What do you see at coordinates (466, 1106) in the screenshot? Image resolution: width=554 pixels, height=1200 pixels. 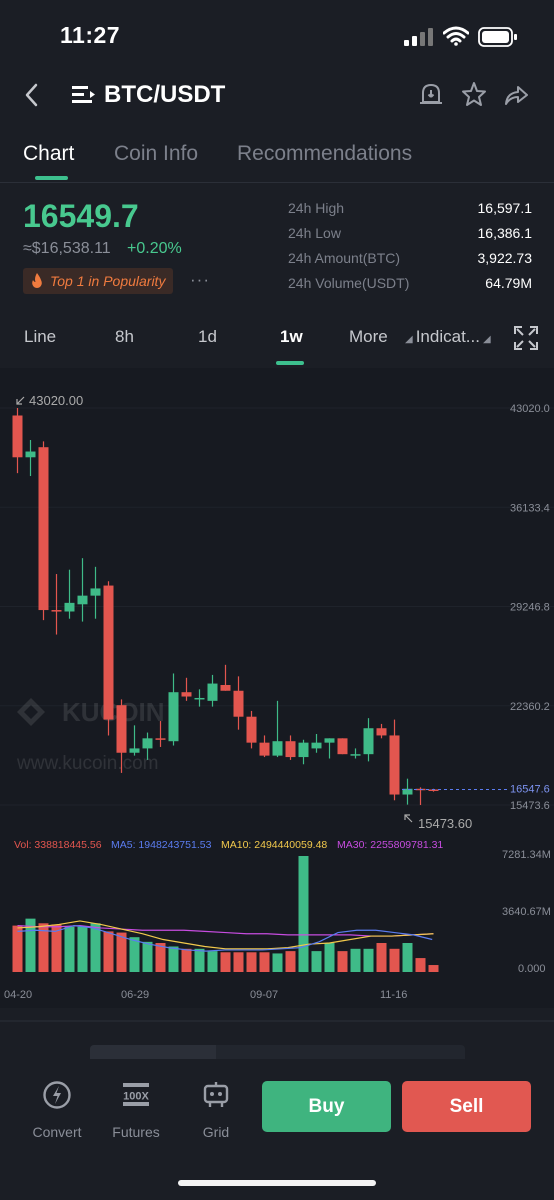 I see `sell-button: Sell` at bounding box center [466, 1106].